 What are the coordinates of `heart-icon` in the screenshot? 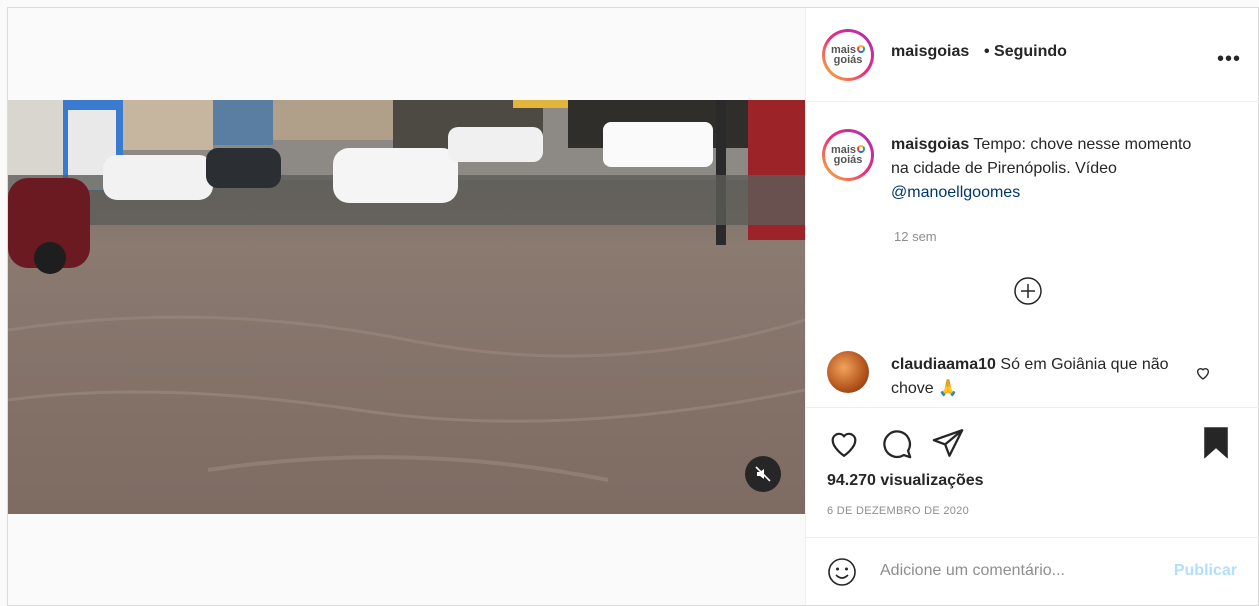 It's located at (844, 443).